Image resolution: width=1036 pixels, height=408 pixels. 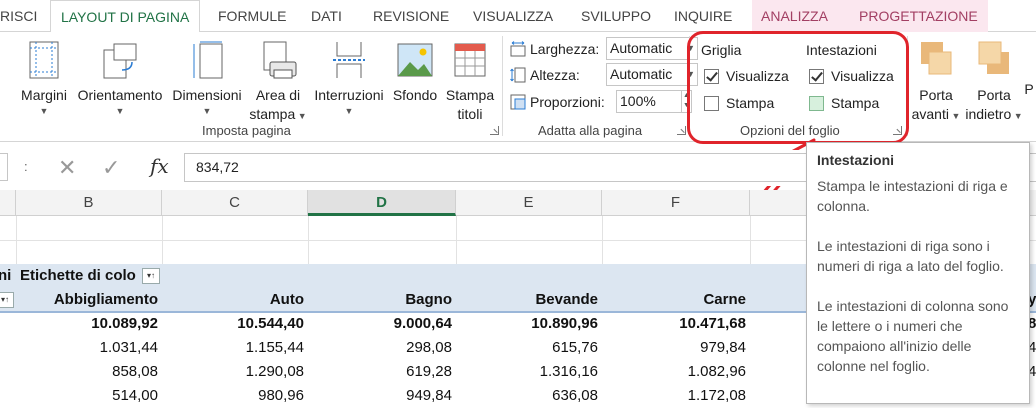 I want to click on page-breaks-icon, so click(x=349, y=60).